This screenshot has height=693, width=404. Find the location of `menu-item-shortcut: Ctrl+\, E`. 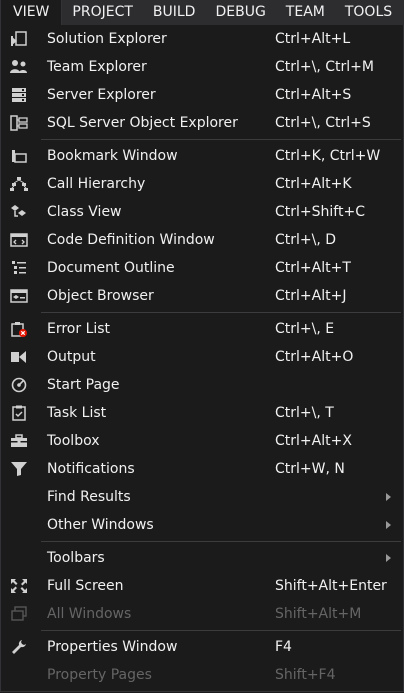

menu-item-shortcut: Ctrl+\, E is located at coordinates (305, 329).